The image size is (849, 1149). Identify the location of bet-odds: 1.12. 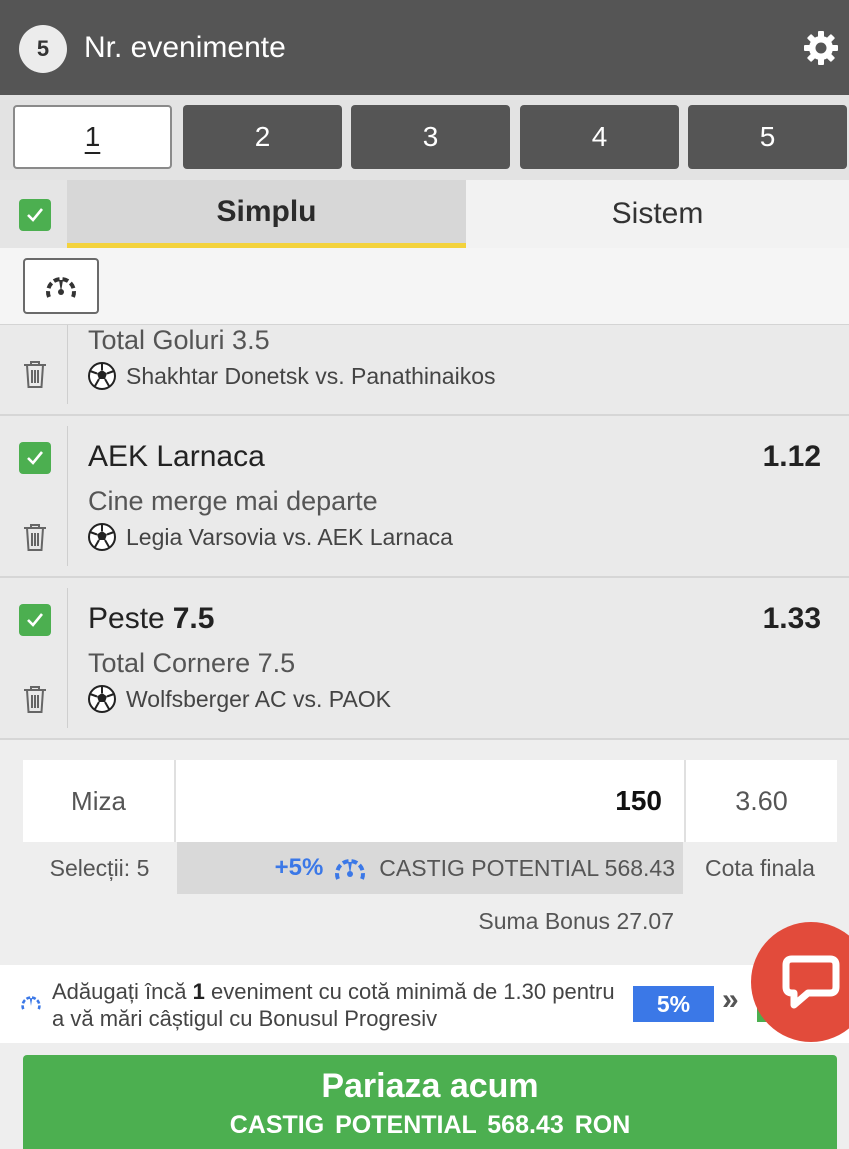
(791, 456).